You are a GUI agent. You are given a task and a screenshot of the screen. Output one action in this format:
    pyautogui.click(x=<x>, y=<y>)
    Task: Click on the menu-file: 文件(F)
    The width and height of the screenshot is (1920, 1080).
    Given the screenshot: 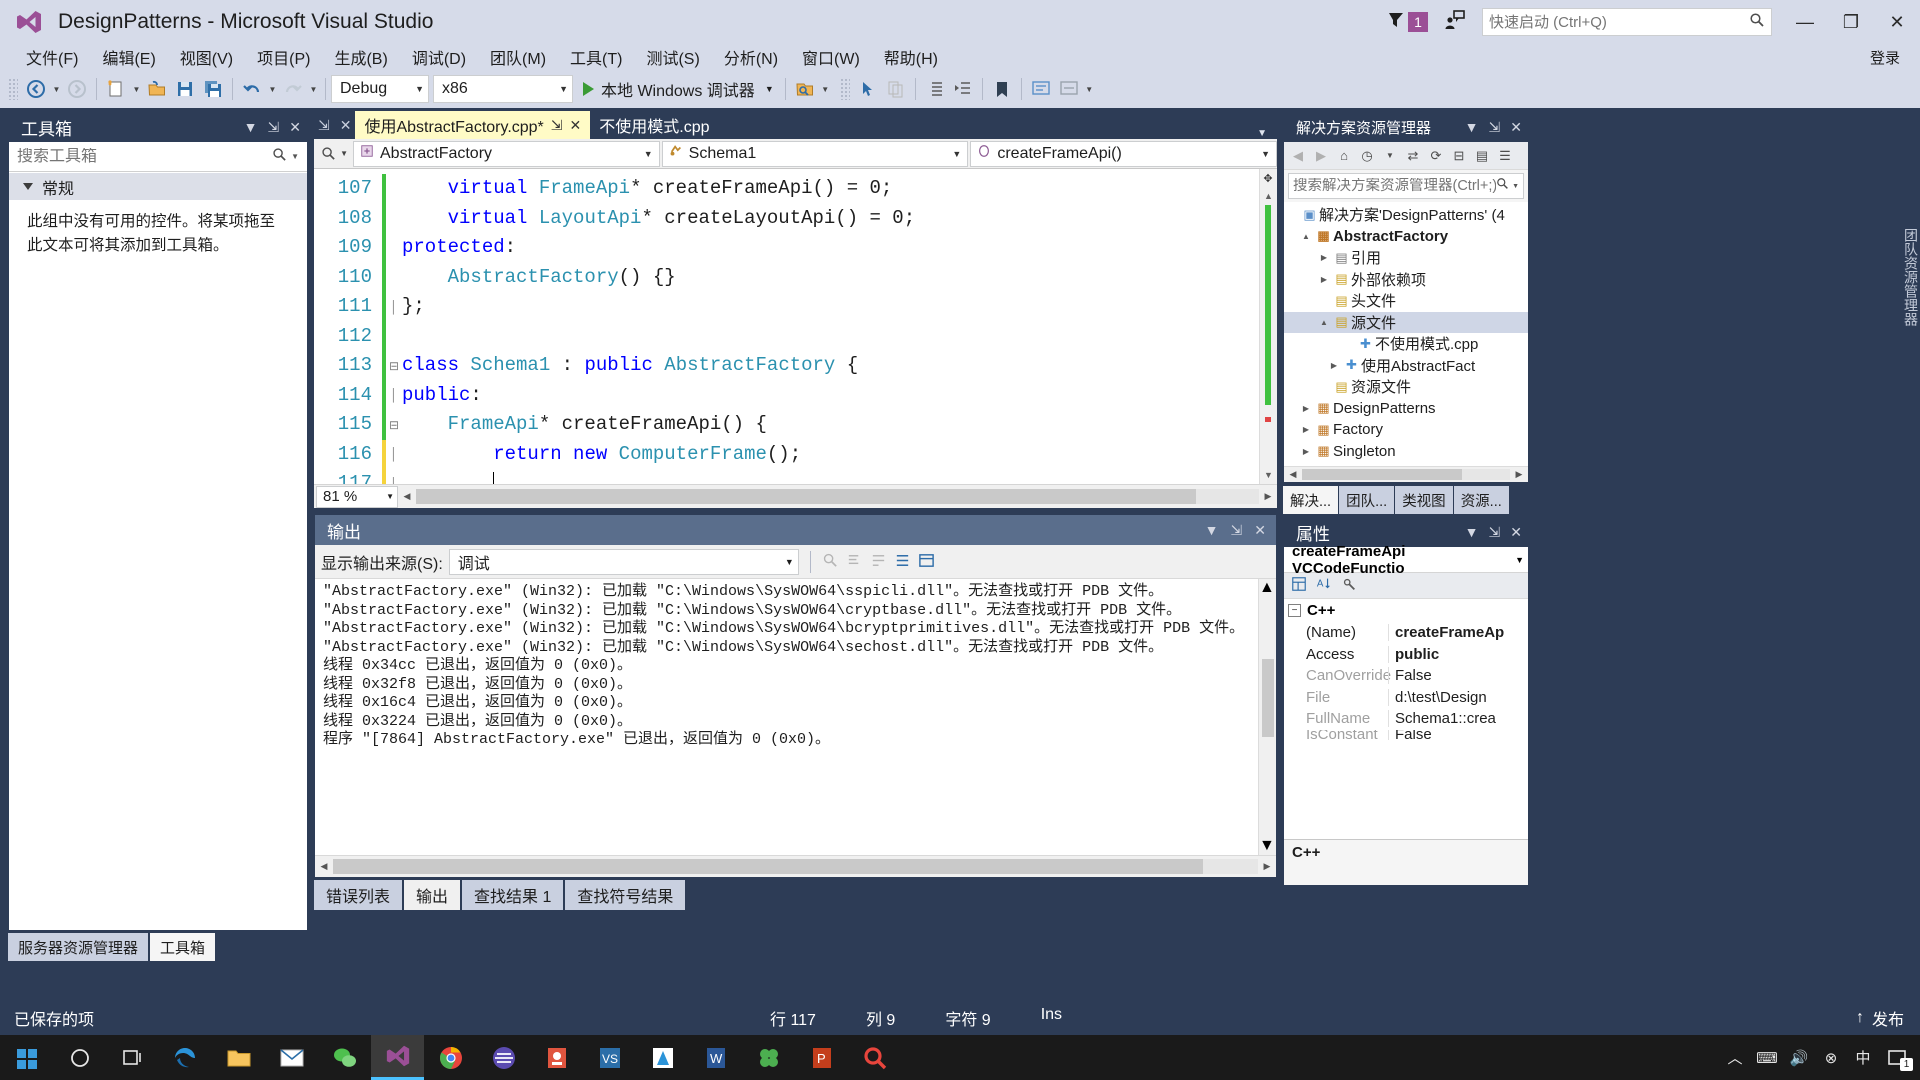 What is the action you would take?
    pyautogui.click(x=52, y=57)
    